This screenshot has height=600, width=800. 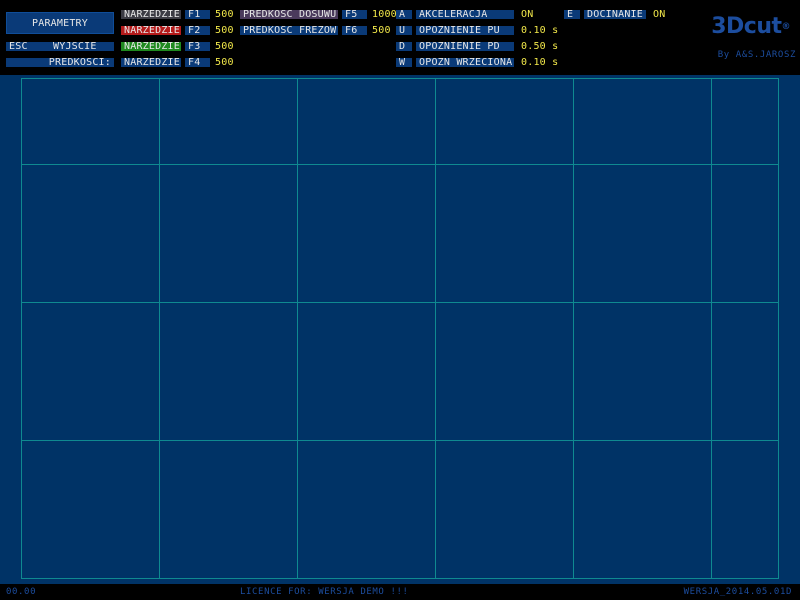 I want to click on option-d-key: D, so click(x=404, y=47).